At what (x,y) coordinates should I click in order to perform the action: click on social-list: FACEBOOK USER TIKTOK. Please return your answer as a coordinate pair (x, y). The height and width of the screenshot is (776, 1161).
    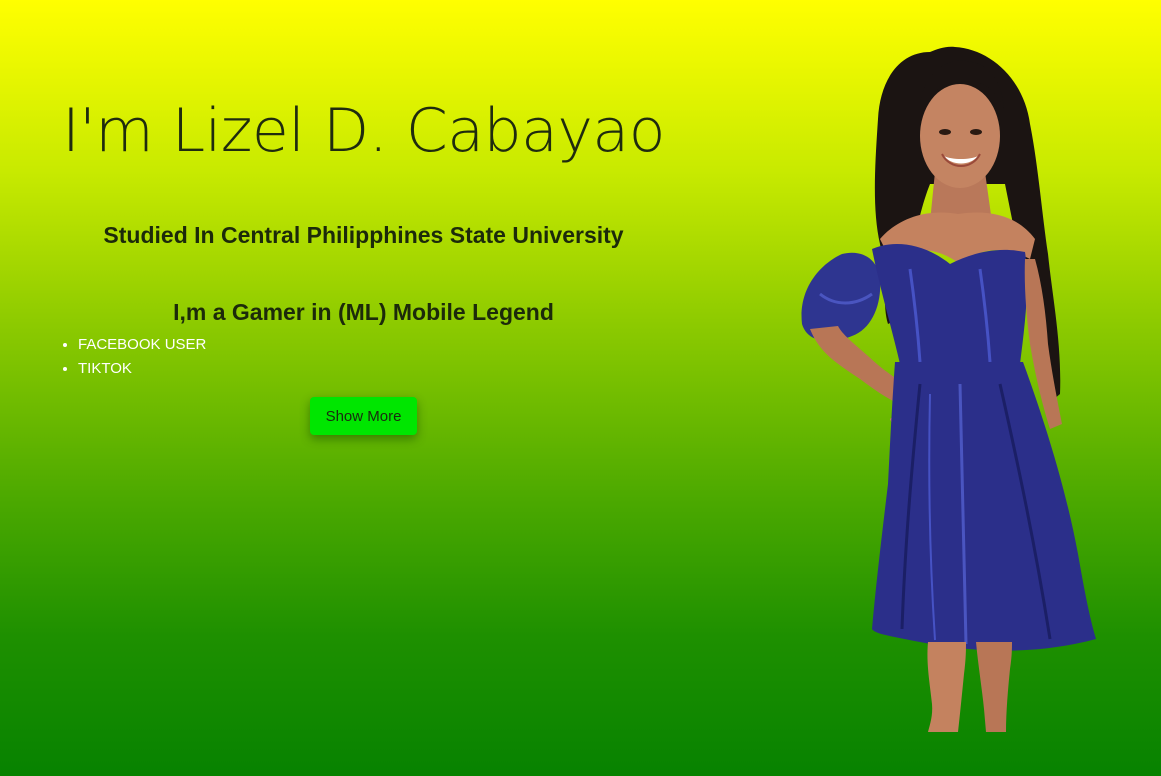
    Looking at the image, I should click on (142, 359).